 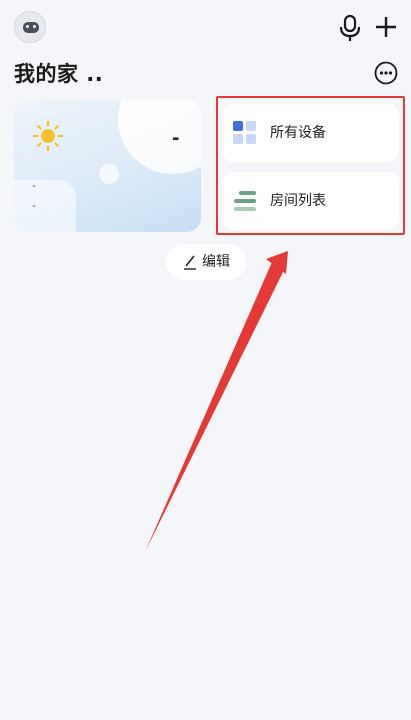 I want to click on top-bar, so click(x=205, y=28).